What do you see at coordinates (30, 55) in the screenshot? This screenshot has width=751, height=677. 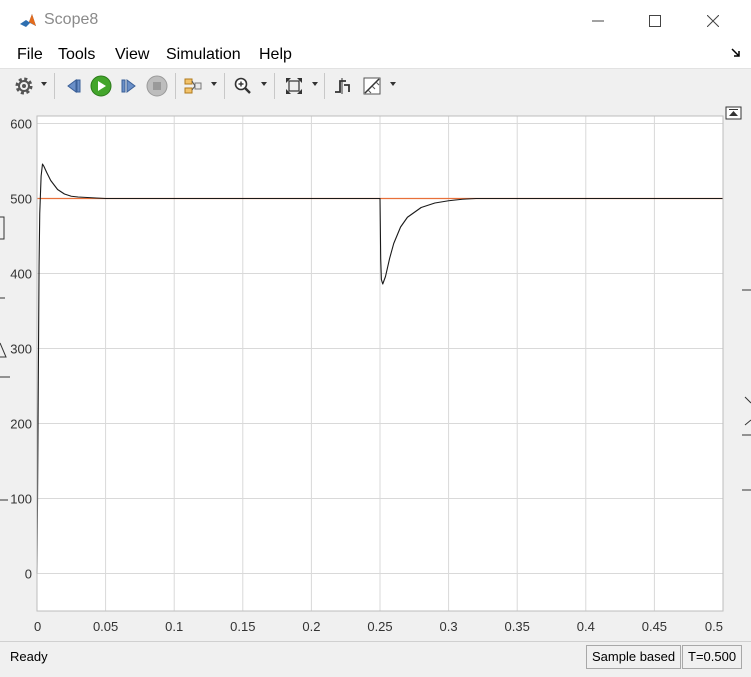 I see `menu-file: File` at bounding box center [30, 55].